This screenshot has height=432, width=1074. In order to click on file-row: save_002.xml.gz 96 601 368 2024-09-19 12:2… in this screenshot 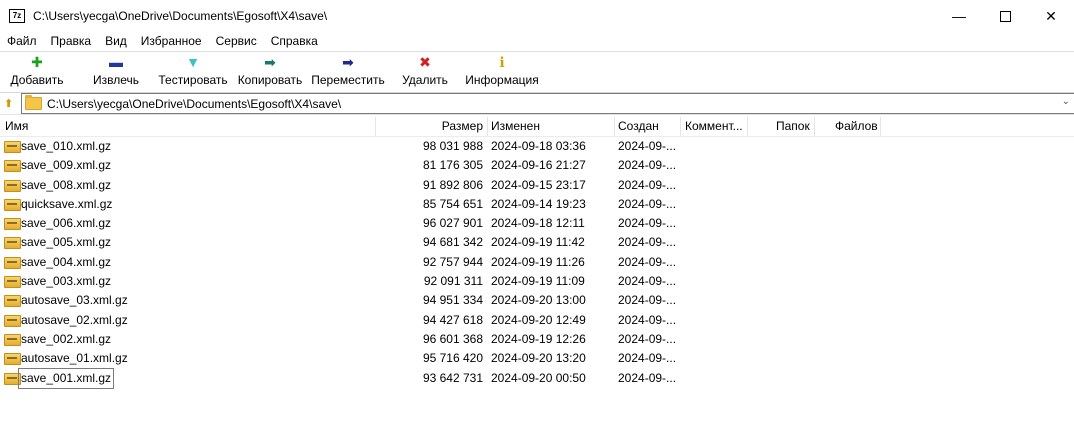, I will do `click(537, 339)`.